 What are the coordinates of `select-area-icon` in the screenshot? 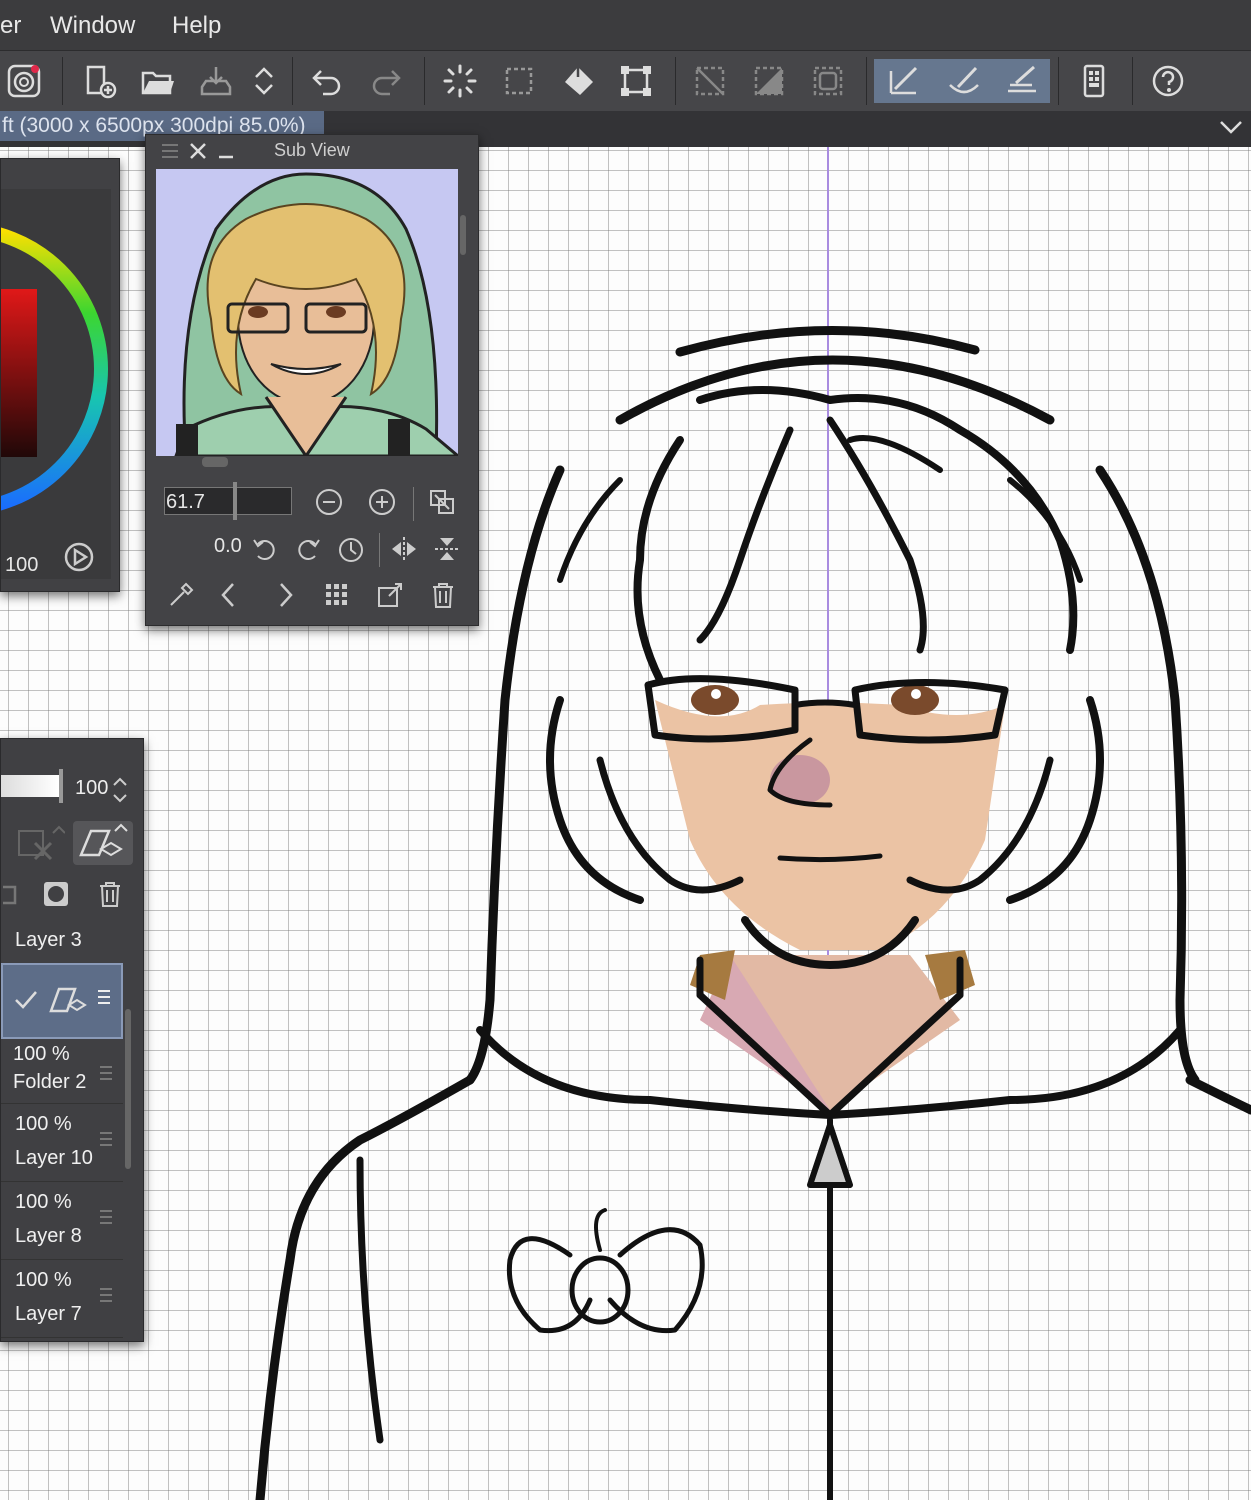 It's located at (519, 81).